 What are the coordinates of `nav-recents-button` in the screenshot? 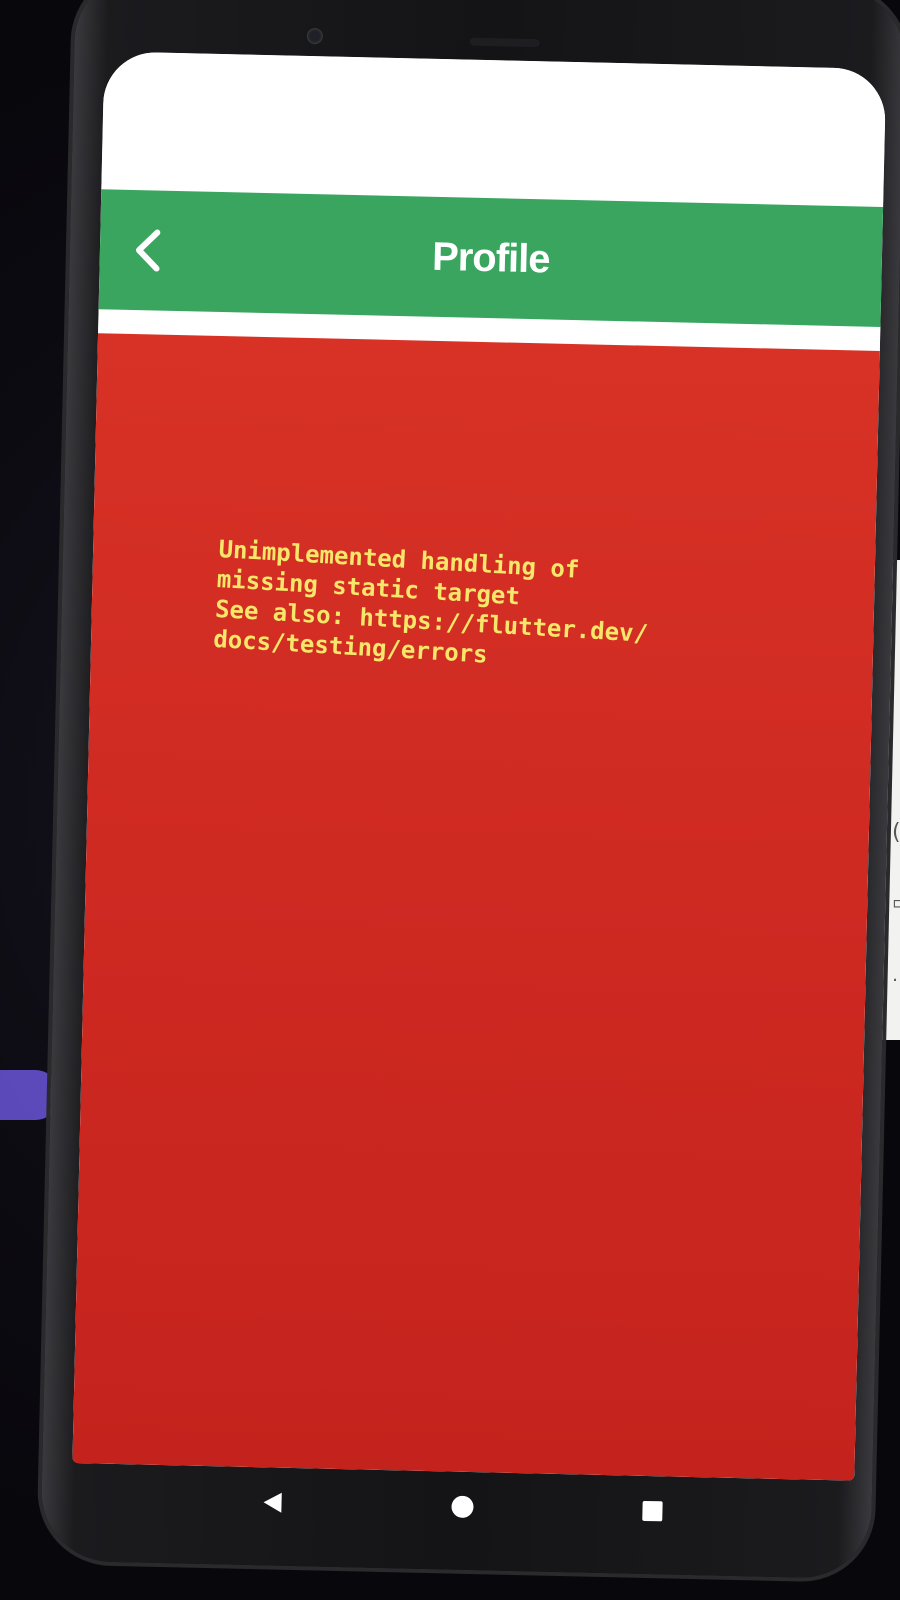 It's located at (652, 1511).